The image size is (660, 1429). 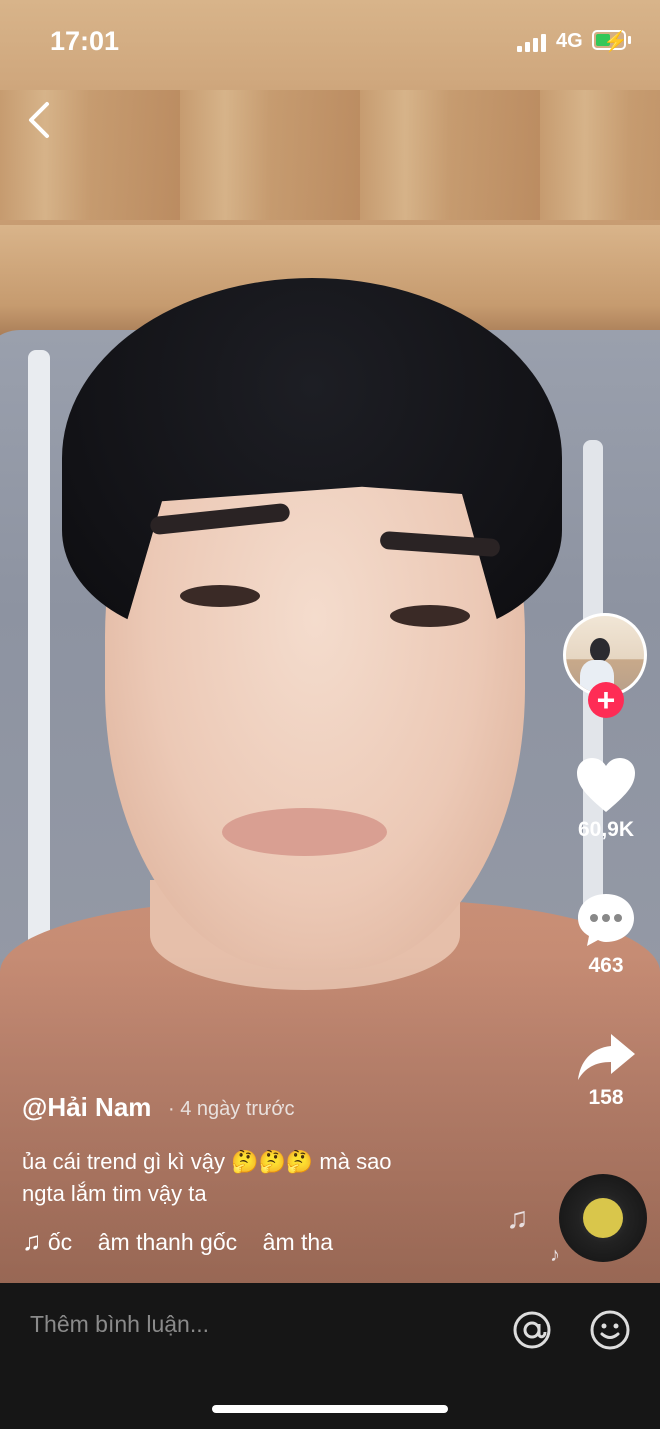 I want to click on heart-icon, so click(x=606, y=785).